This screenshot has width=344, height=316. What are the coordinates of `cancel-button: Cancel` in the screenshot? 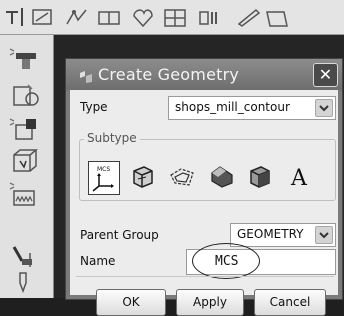 It's located at (290, 302).